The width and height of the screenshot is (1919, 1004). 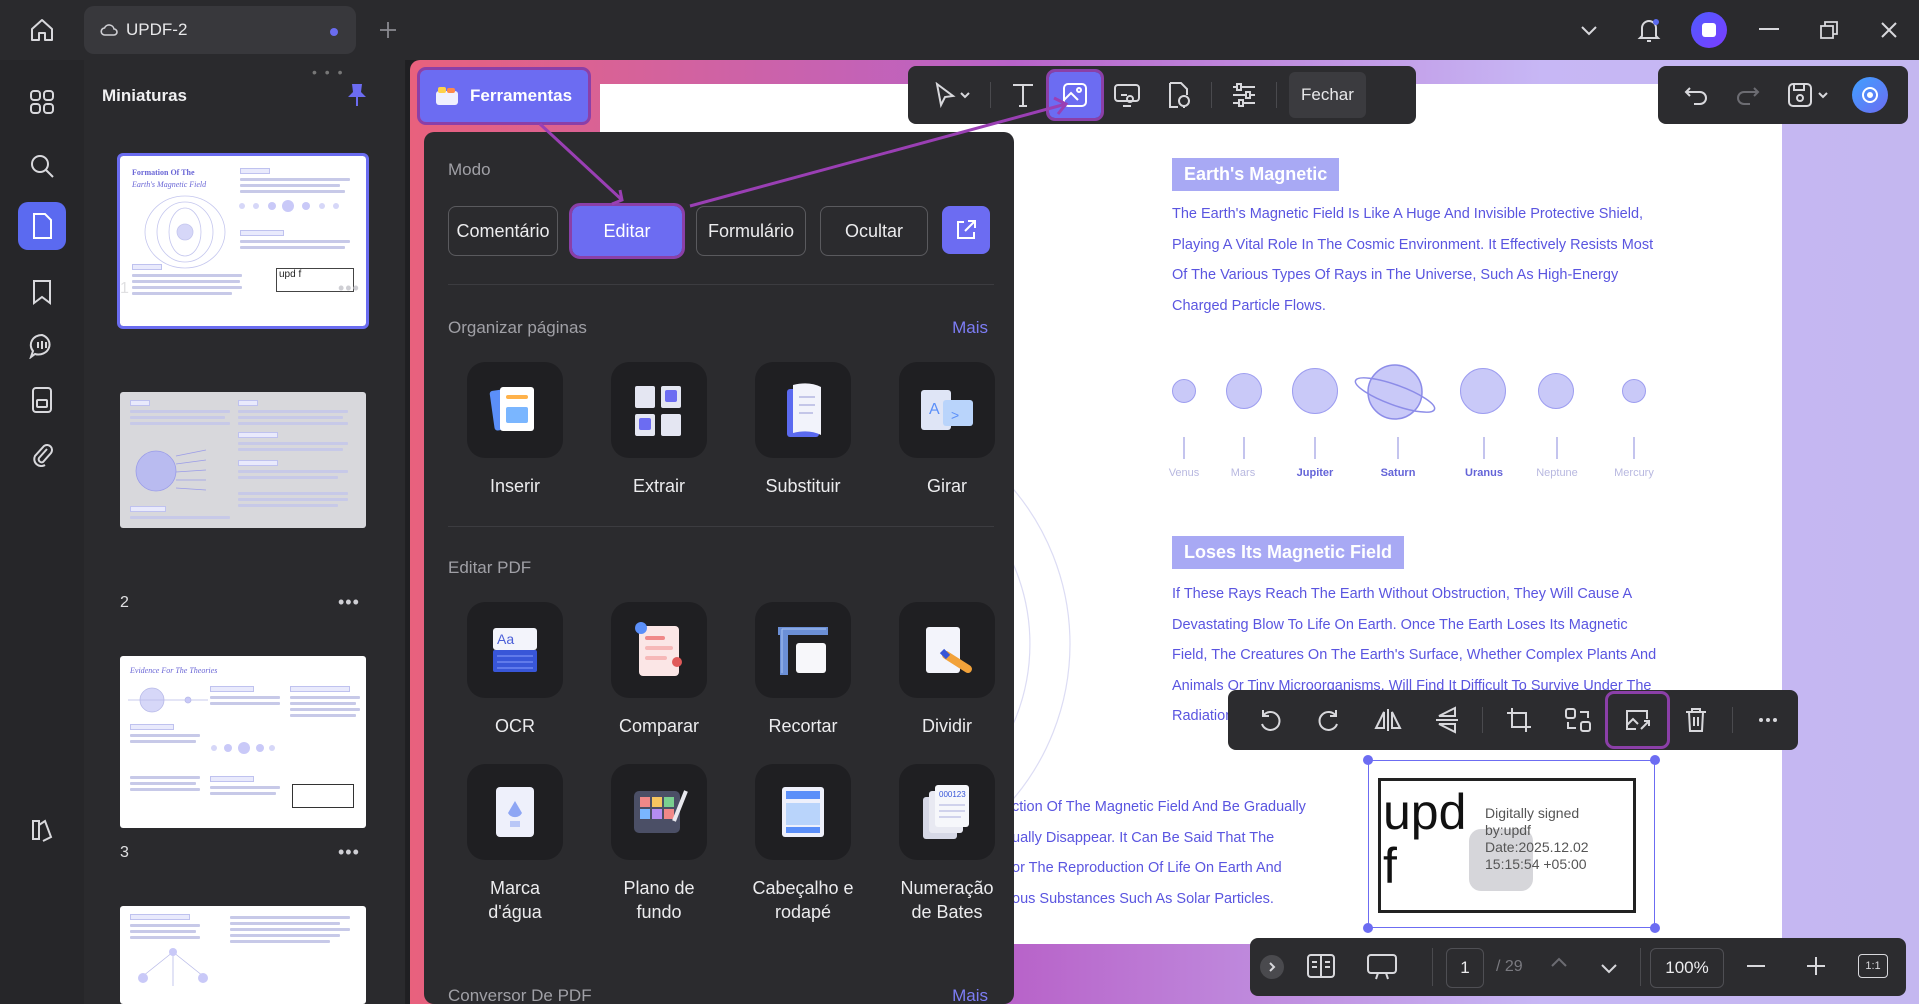 What do you see at coordinates (503, 231) in the screenshot?
I see `mode-comment-button: Comentário` at bounding box center [503, 231].